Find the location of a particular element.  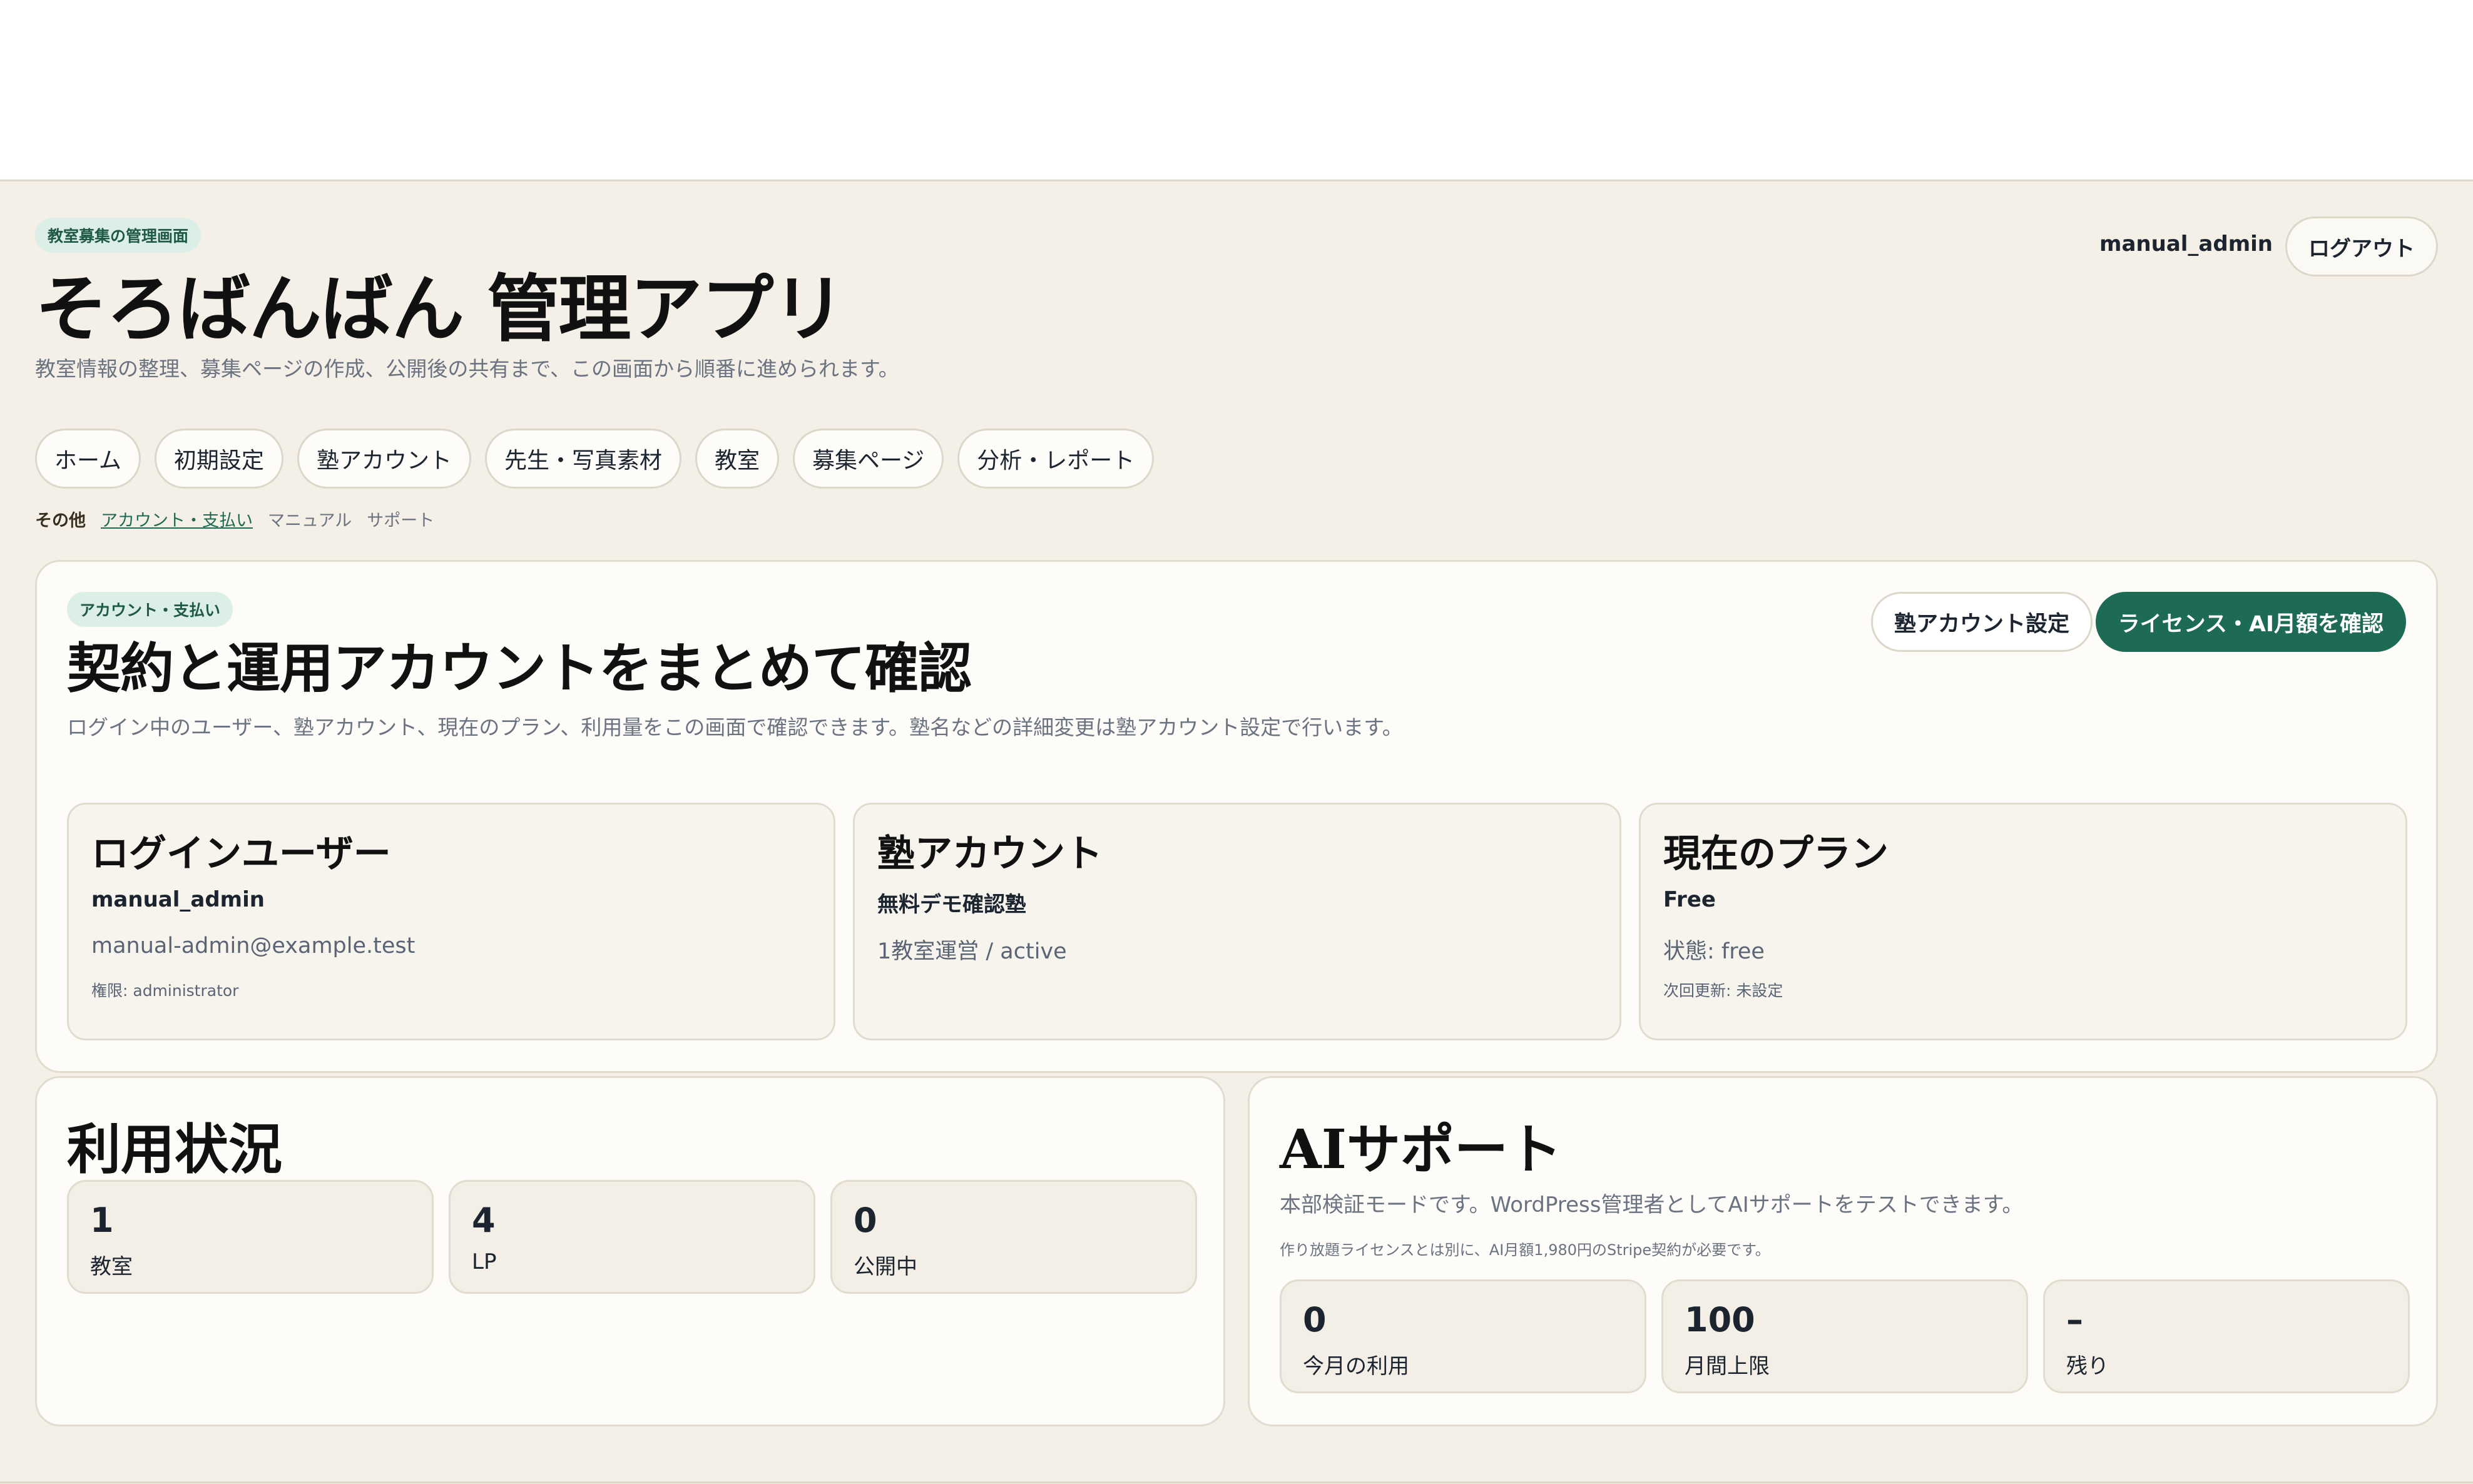

stat-monthly-usage: 0 今月の利用 is located at coordinates (1463, 1336).